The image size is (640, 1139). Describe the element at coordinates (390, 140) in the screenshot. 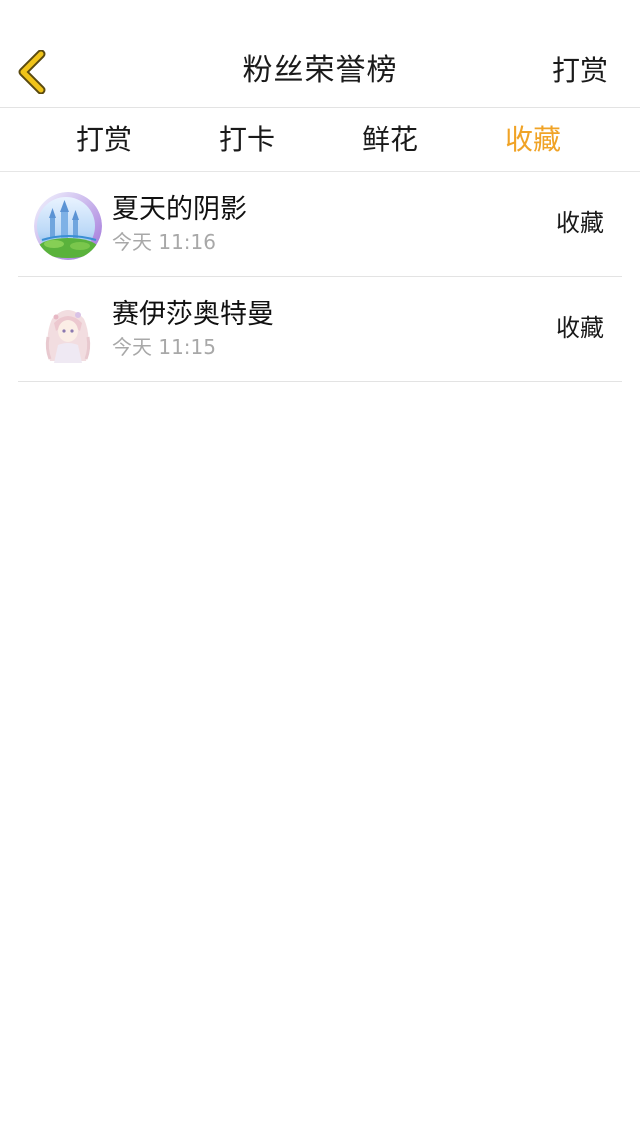

I see `tab-flowers: 鲜花` at that location.